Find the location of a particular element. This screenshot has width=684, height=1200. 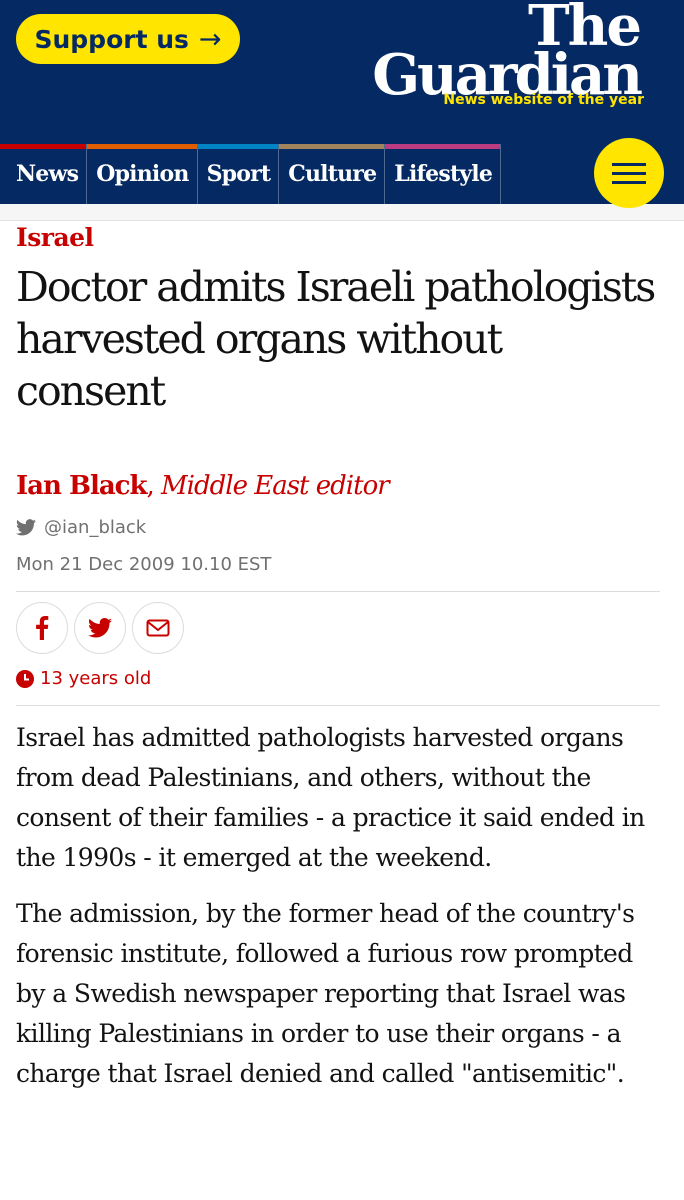

clock-icon is located at coordinates (25, 678).